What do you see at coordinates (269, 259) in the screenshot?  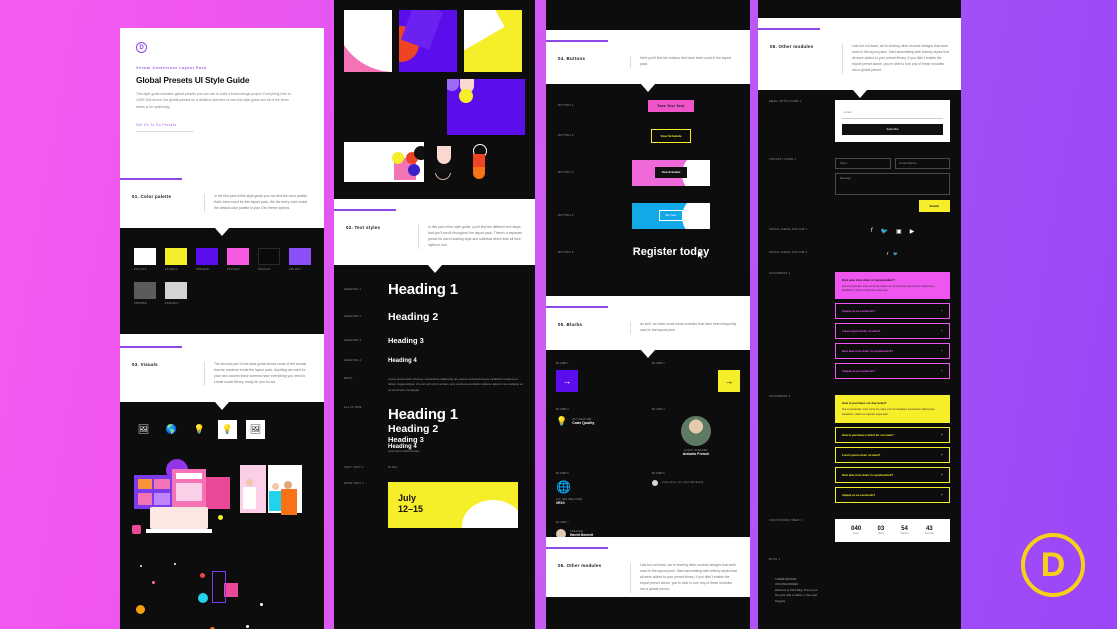 I see `swatch: #0A0A0A` at bounding box center [269, 259].